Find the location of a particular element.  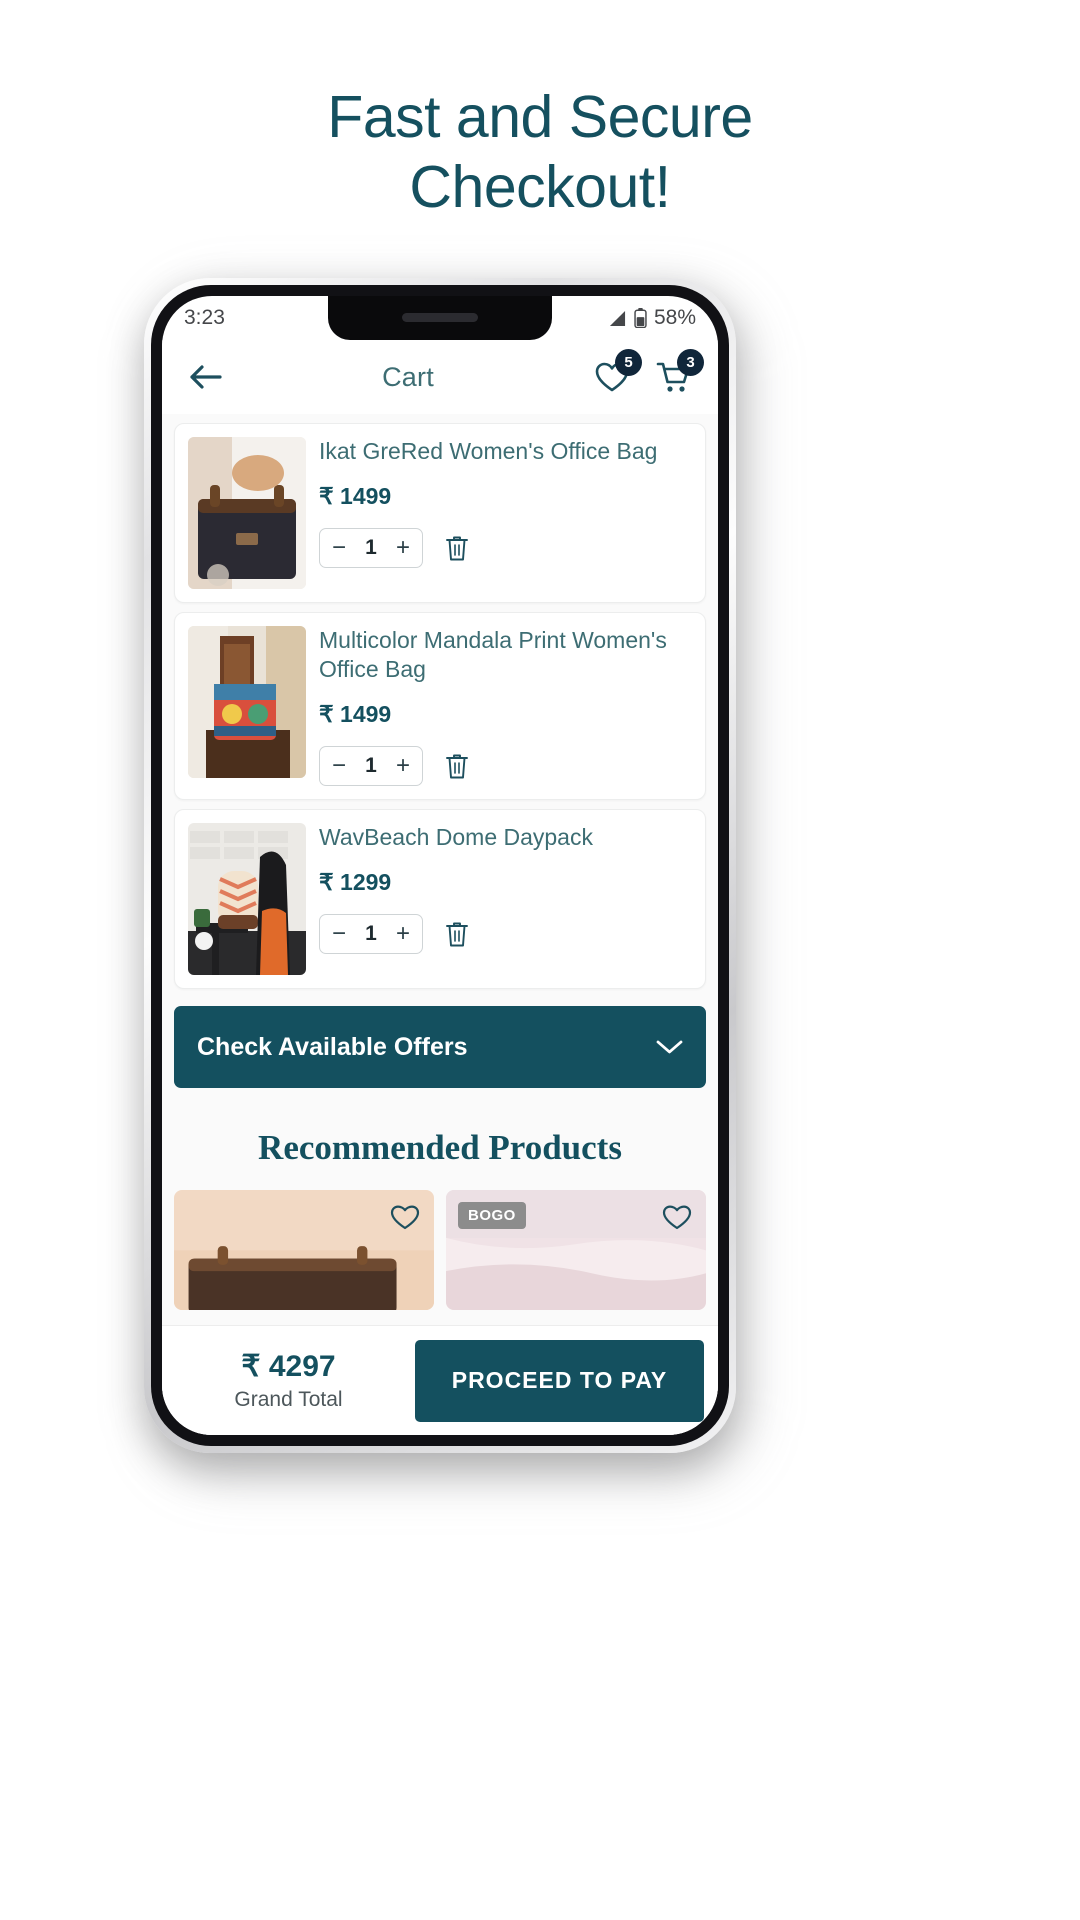

status-time: 3:23 is located at coordinates (204, 317).